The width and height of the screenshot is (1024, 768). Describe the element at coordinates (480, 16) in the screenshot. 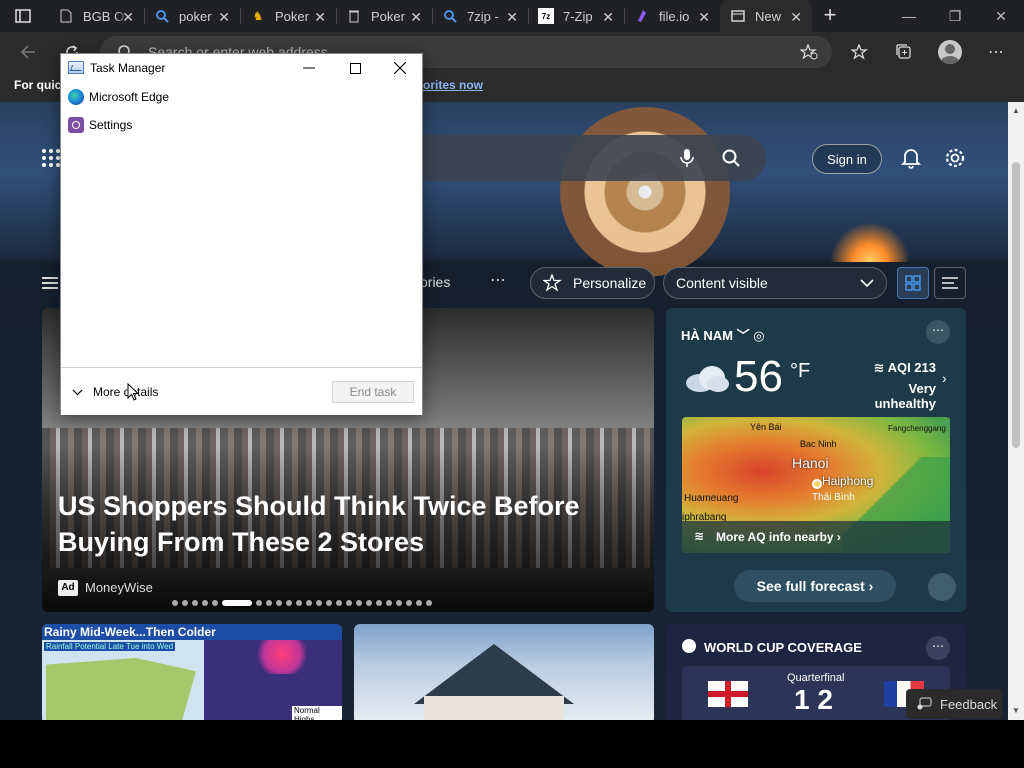

I see `tab-5: 7zip - ✕` at that location.